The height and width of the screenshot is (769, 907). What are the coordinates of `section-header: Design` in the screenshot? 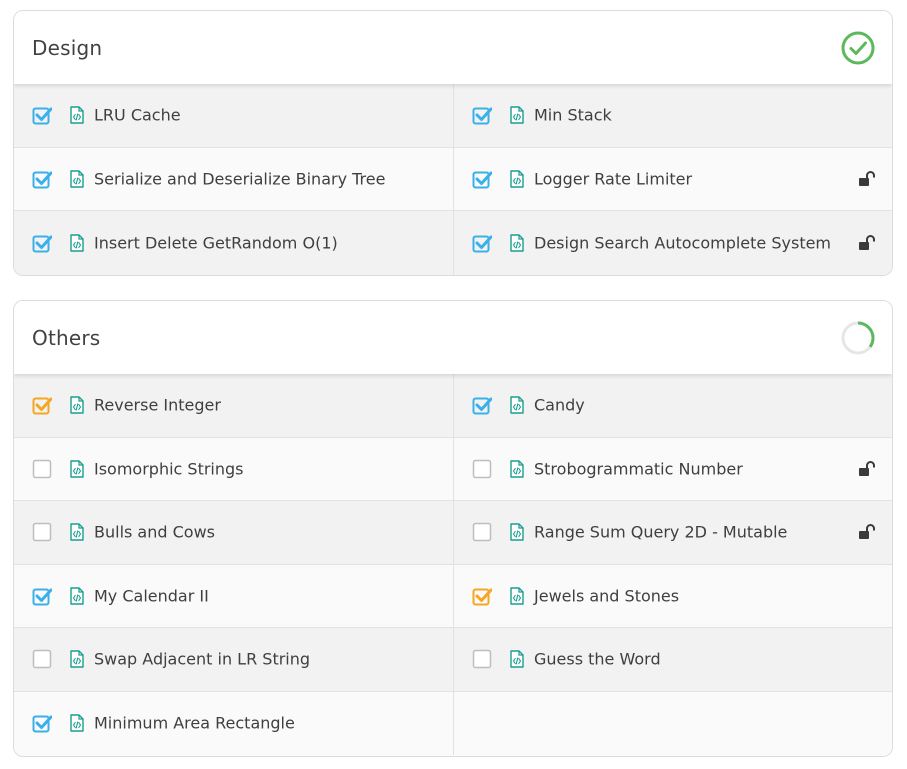 It's located at (453, 47).